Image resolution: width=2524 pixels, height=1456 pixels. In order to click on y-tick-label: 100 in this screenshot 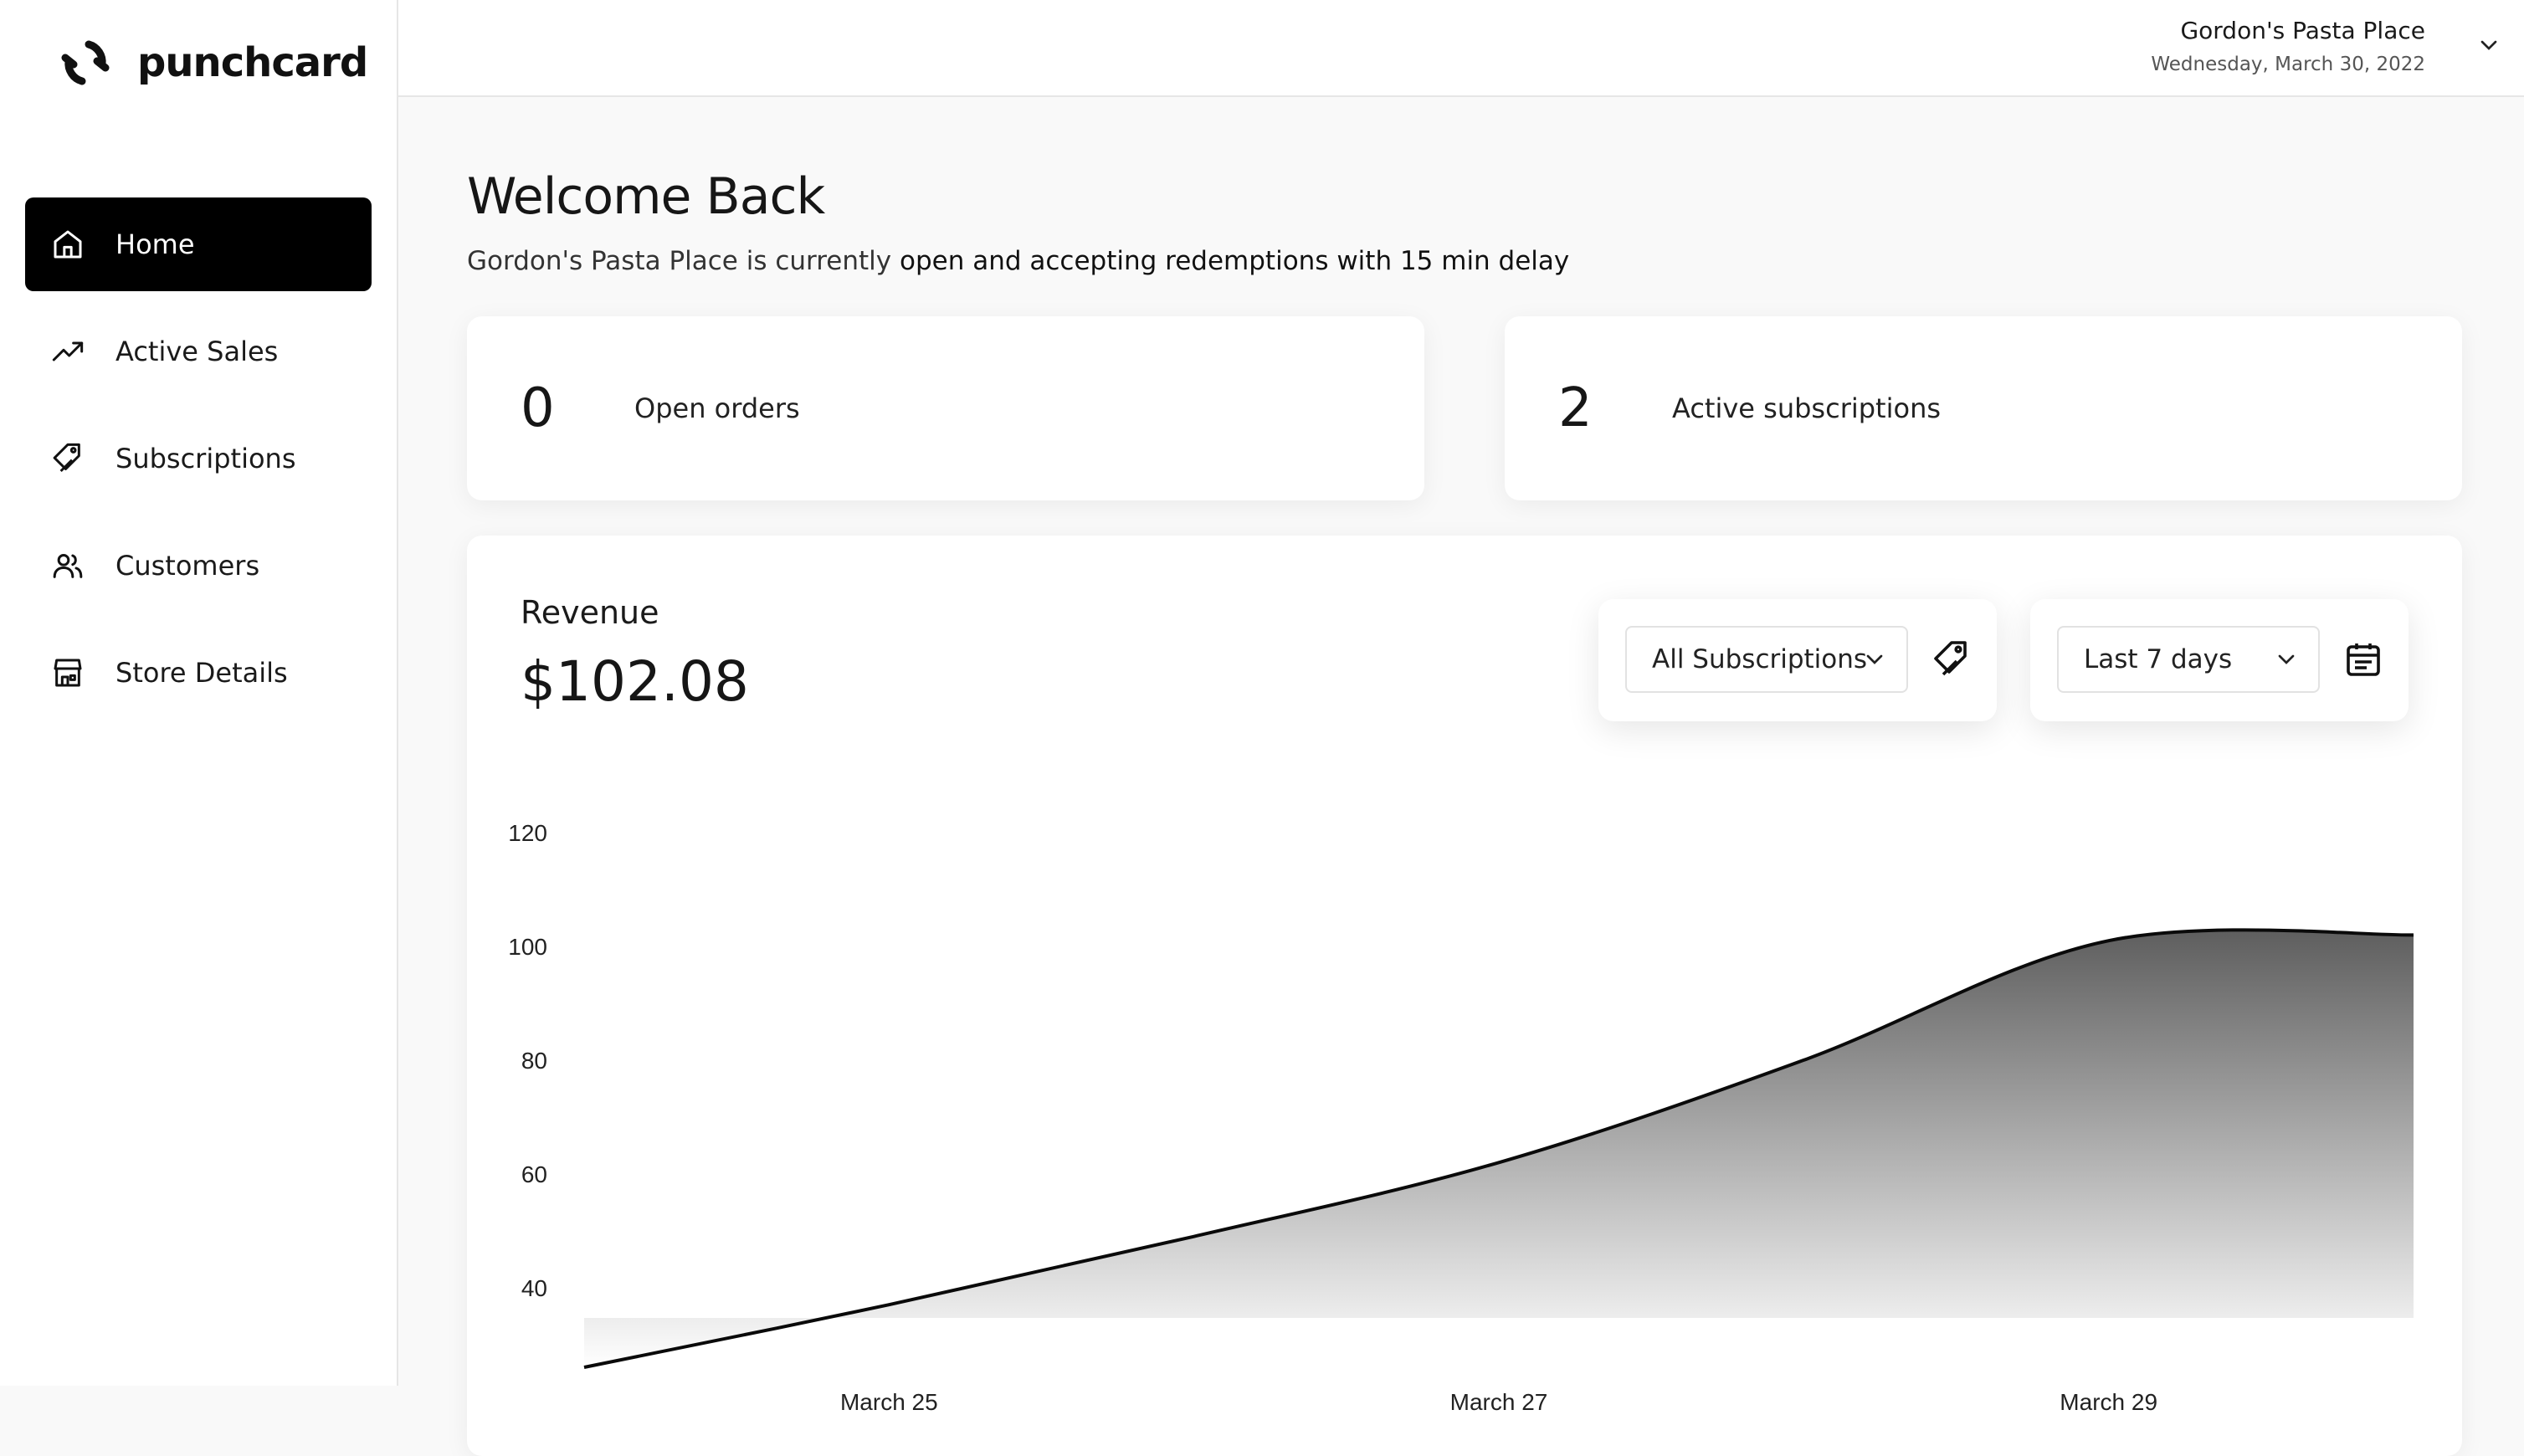, I will do `click(527, 947)`.